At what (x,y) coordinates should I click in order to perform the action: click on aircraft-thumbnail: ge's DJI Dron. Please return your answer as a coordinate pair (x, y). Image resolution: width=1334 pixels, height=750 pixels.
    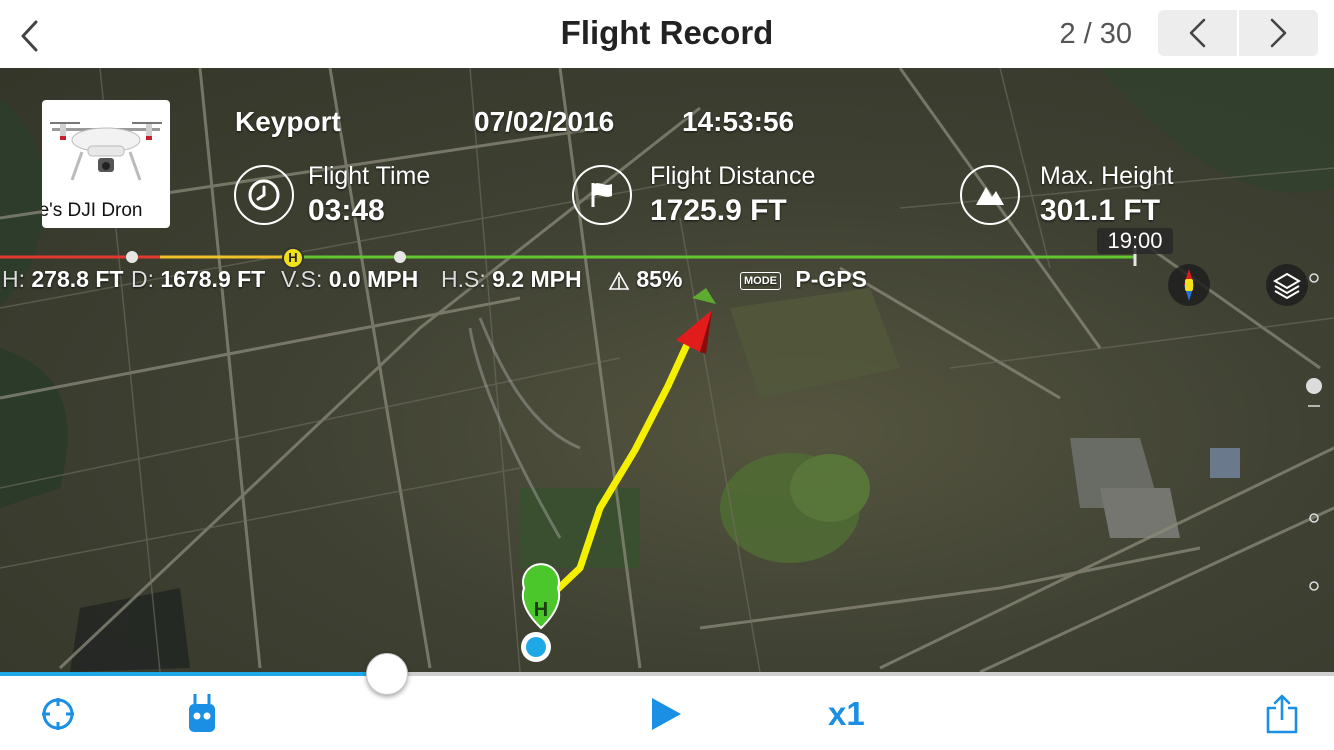
    Looking at the image, I should click on (106, 164).